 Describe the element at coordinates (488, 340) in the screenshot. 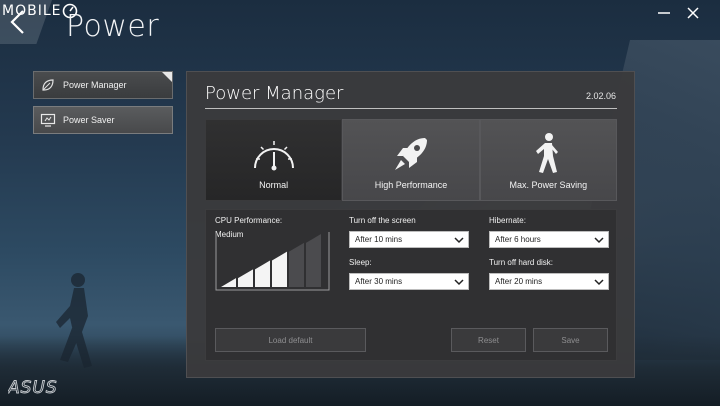

I see `reset-button: Reset` at that location.